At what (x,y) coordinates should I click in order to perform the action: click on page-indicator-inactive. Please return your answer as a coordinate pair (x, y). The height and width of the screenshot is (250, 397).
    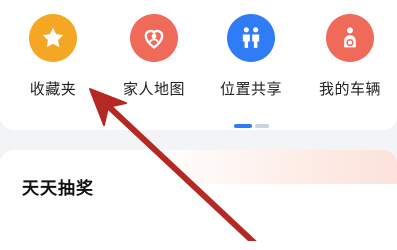
    Looking at the image, I should click on (262, 126).